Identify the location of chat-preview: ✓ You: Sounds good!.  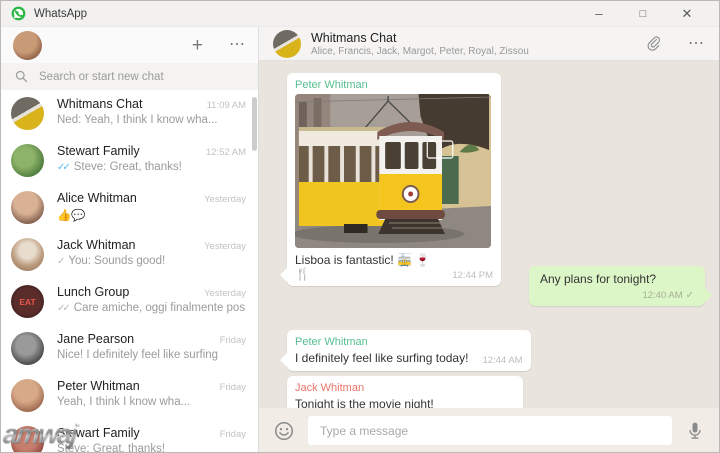
(111, 261).